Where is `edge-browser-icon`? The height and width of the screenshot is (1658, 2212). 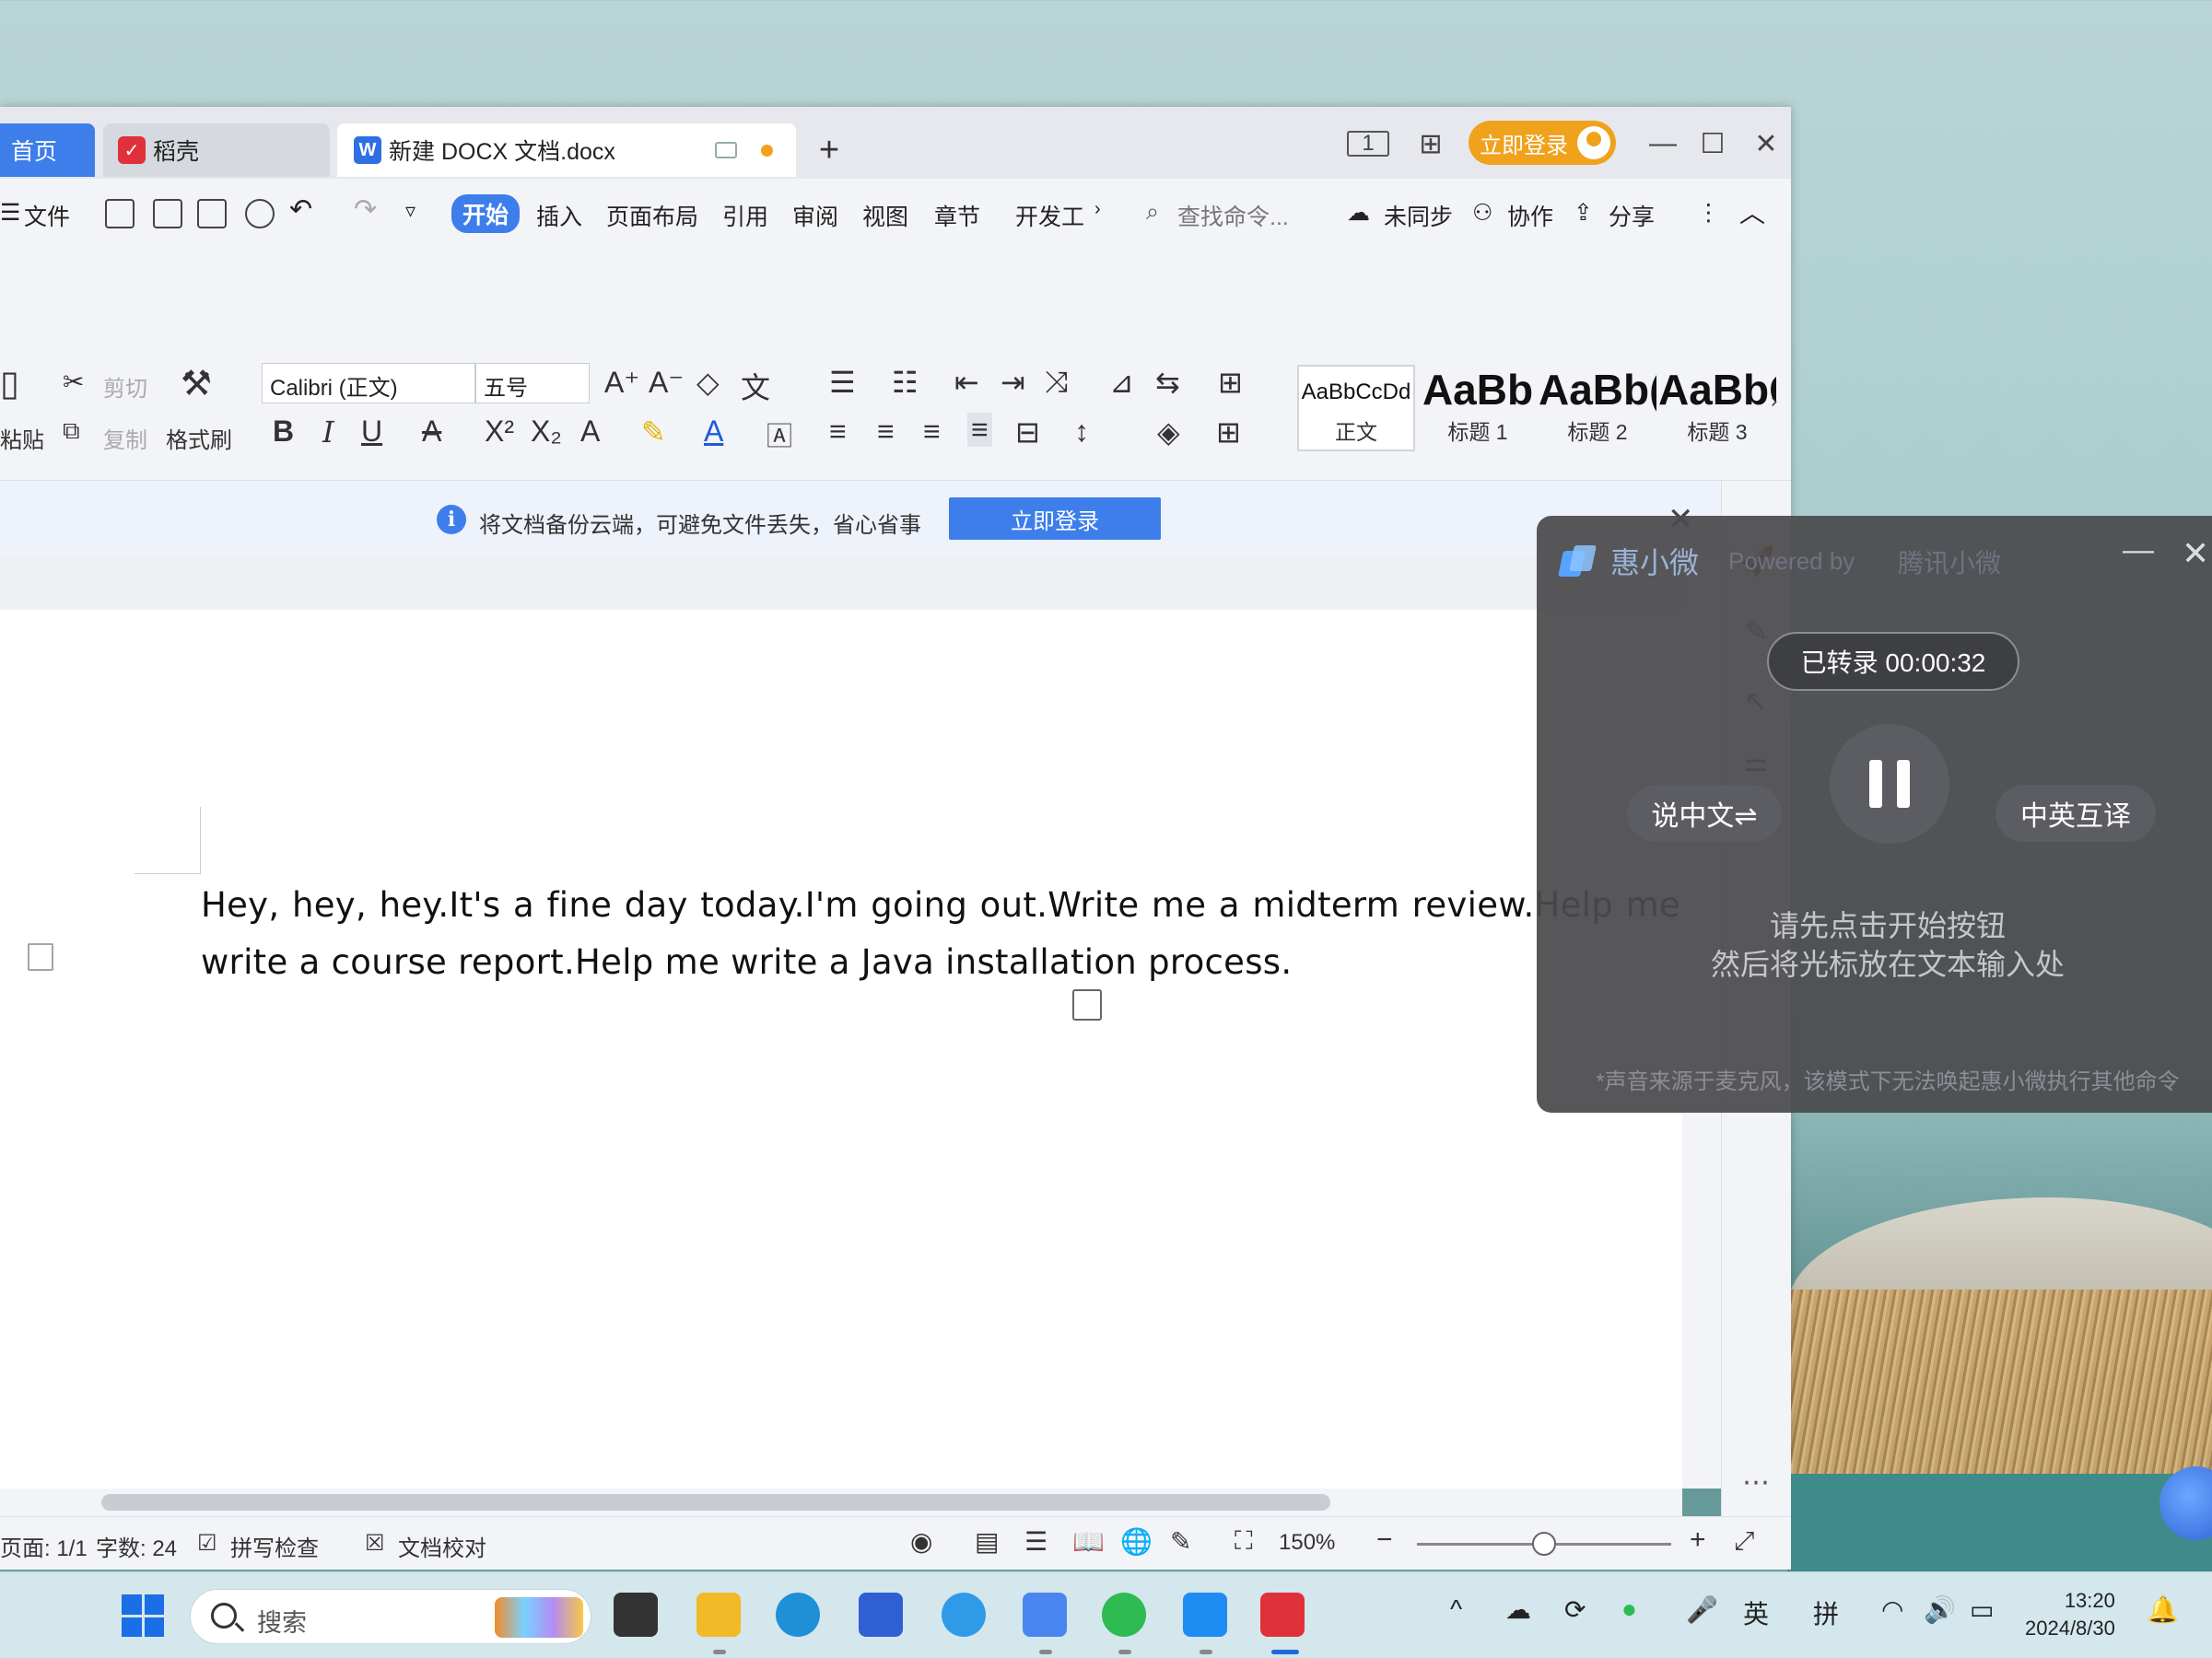 edge-browser-icon is located at coordinates (798, 1615).